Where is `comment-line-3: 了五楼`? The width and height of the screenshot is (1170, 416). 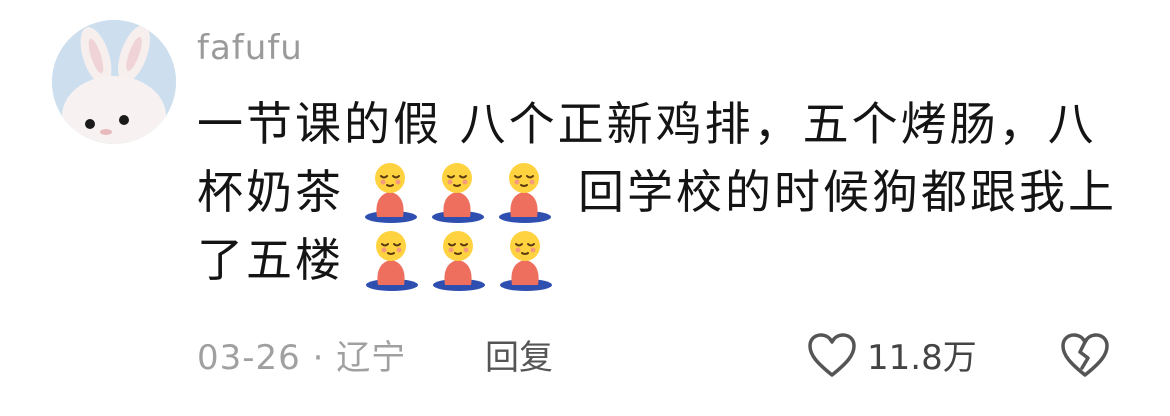
comment-line-3: 了五楼 is located at coordinates (657, 260).